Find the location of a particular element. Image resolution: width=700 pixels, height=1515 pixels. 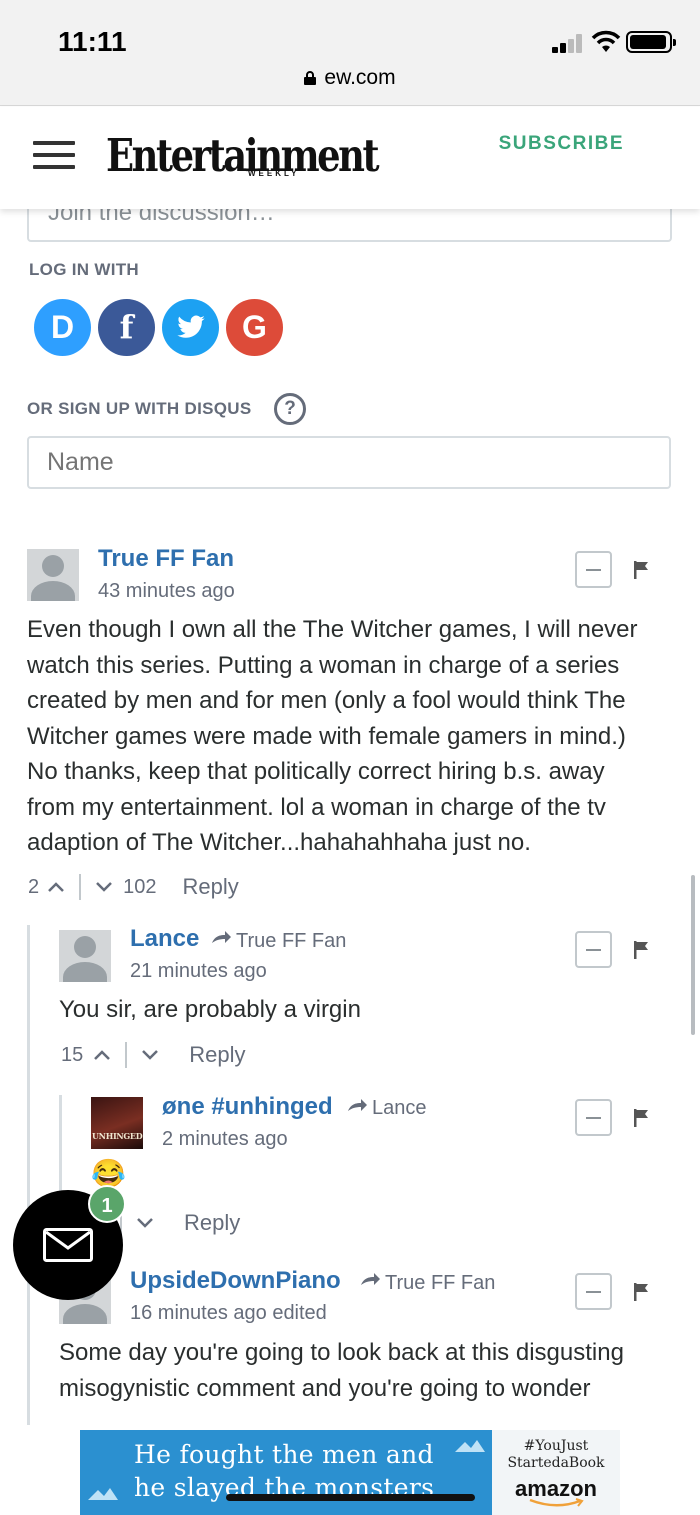

subscribe-link: SUBSCRIBE is located at coordinates (561, 144).